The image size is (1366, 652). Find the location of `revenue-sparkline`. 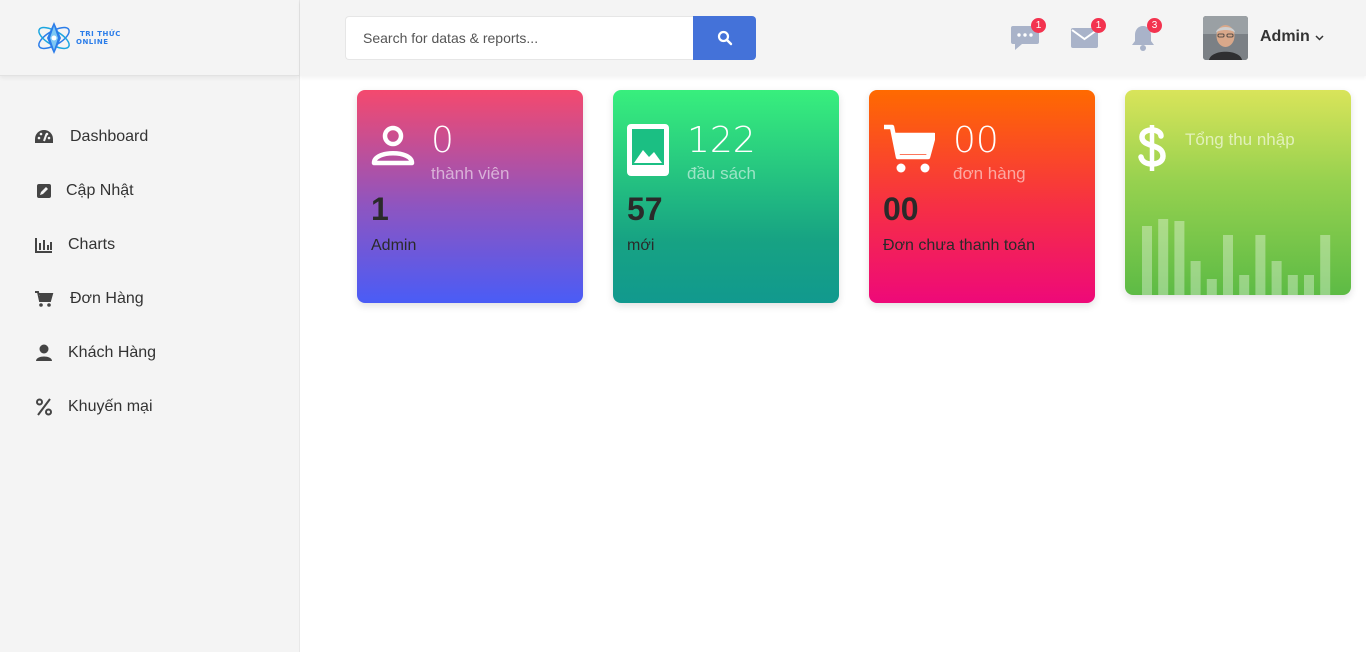

revenue-sparkline is located at coordinates (1236, 257).